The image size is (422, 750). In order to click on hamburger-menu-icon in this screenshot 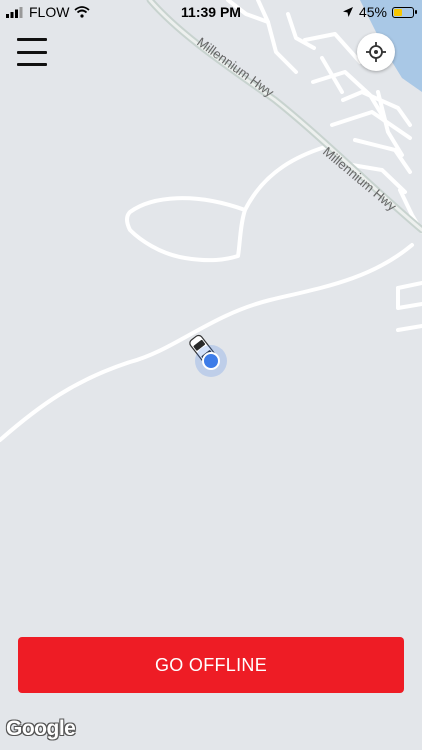, I will do `click(32, 52)`.